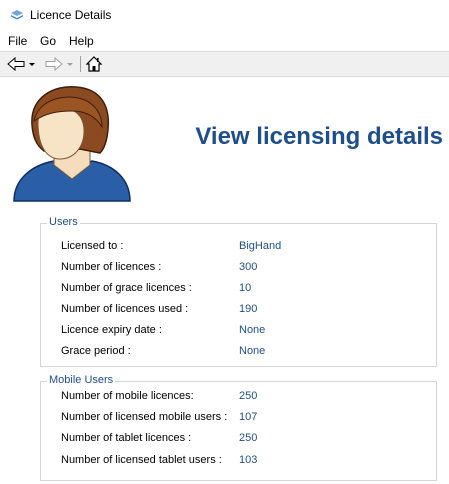 This screenshot has height=484, width=449. What do you see at coordinates (238, 462) in the screenshot?
I see `info-row: Number of licensed tablet users : 103` at bounding box center [238, 462].